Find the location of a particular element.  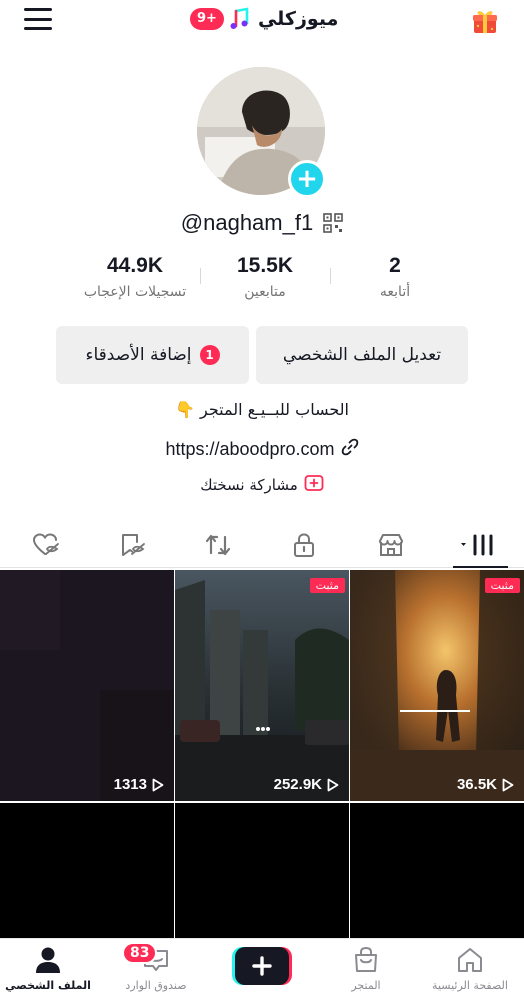

view-count-text: 36.5K is located at coordinates (476, 784).